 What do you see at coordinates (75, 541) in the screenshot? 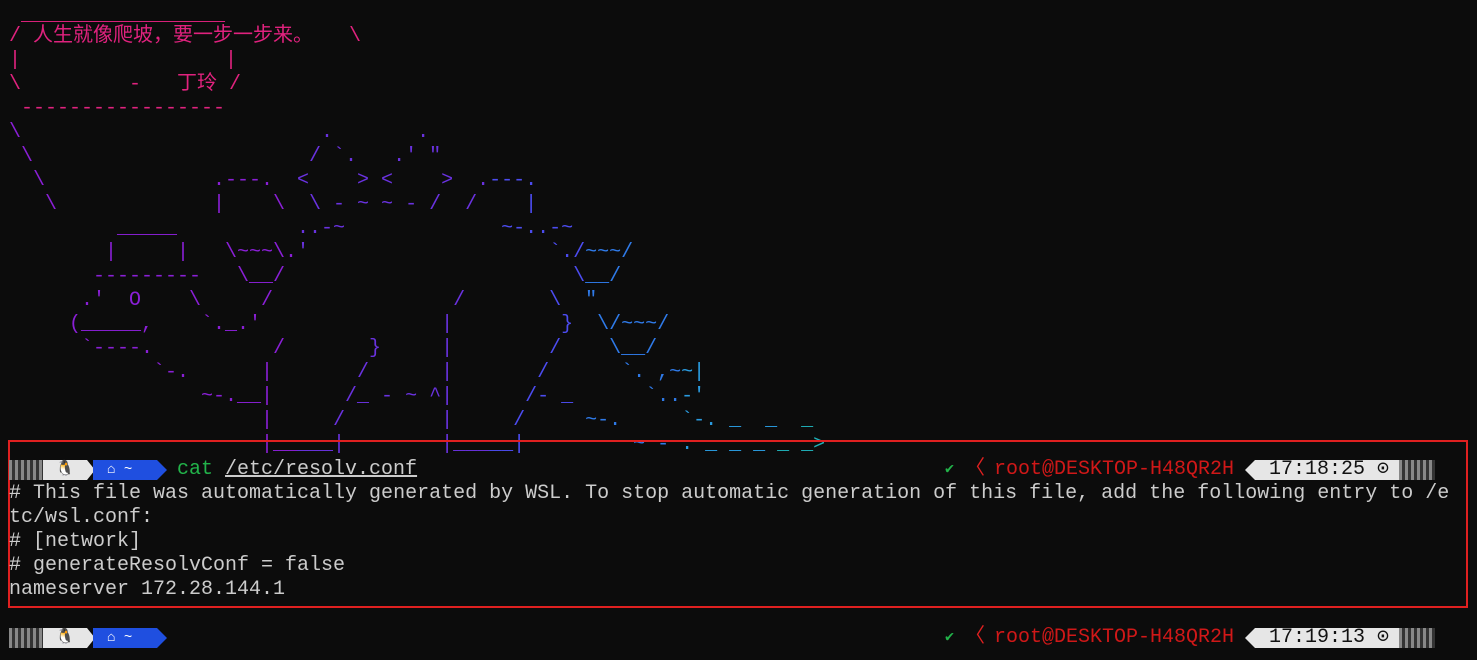
I see `output-line: # [network]` at bounding box center [75, 541].